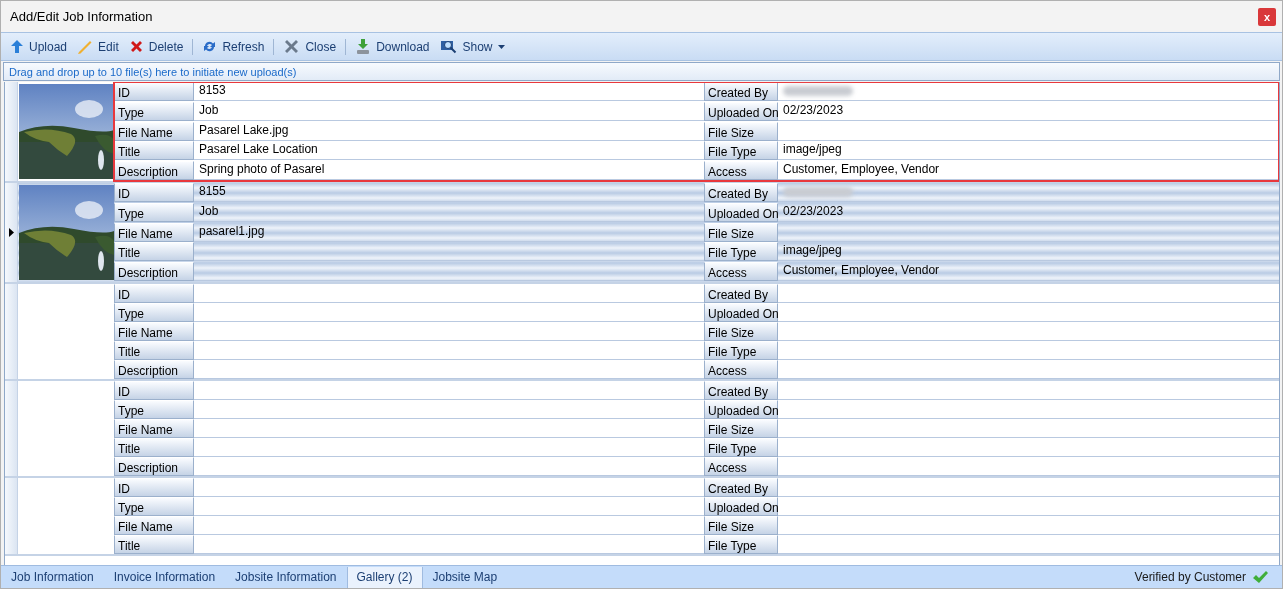 This screenshot has height=589, width=1283. I want to click on row-pointer-icon, so click(11, 232).